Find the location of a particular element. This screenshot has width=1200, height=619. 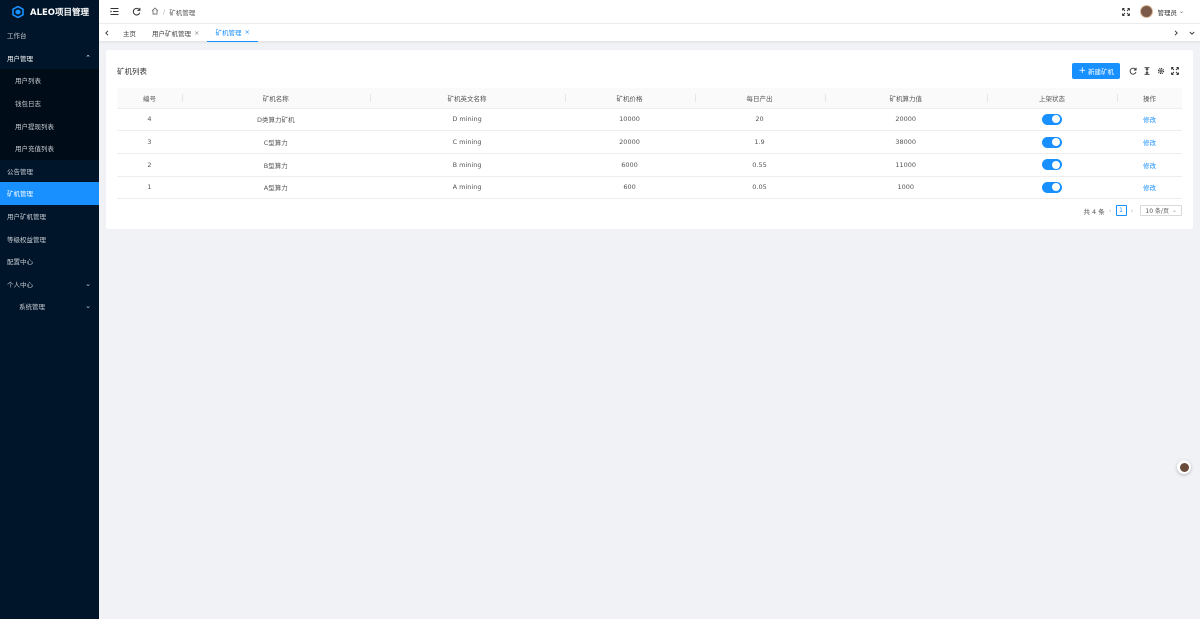

tabs-scroll-right-icon is located at coordinates (1176, 33).